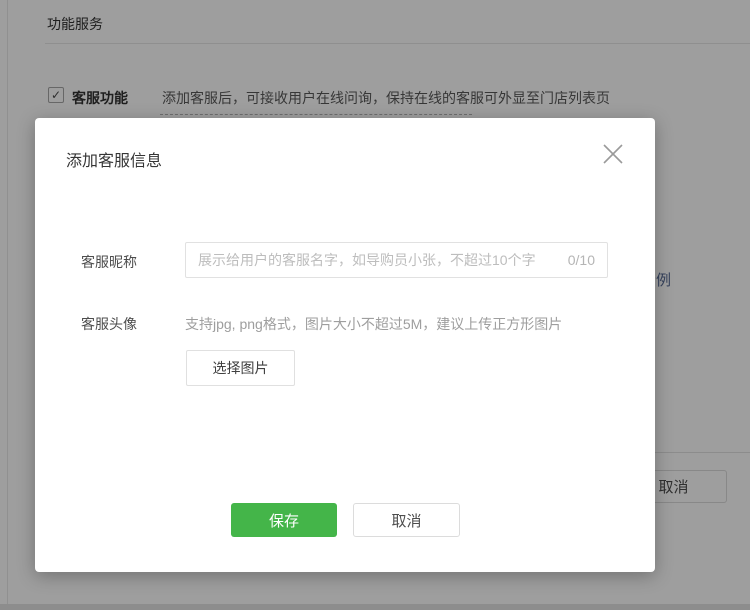 The height and width of the screenshot is (610, 750). I want to click on close-x-glyph, so click(613, 154).